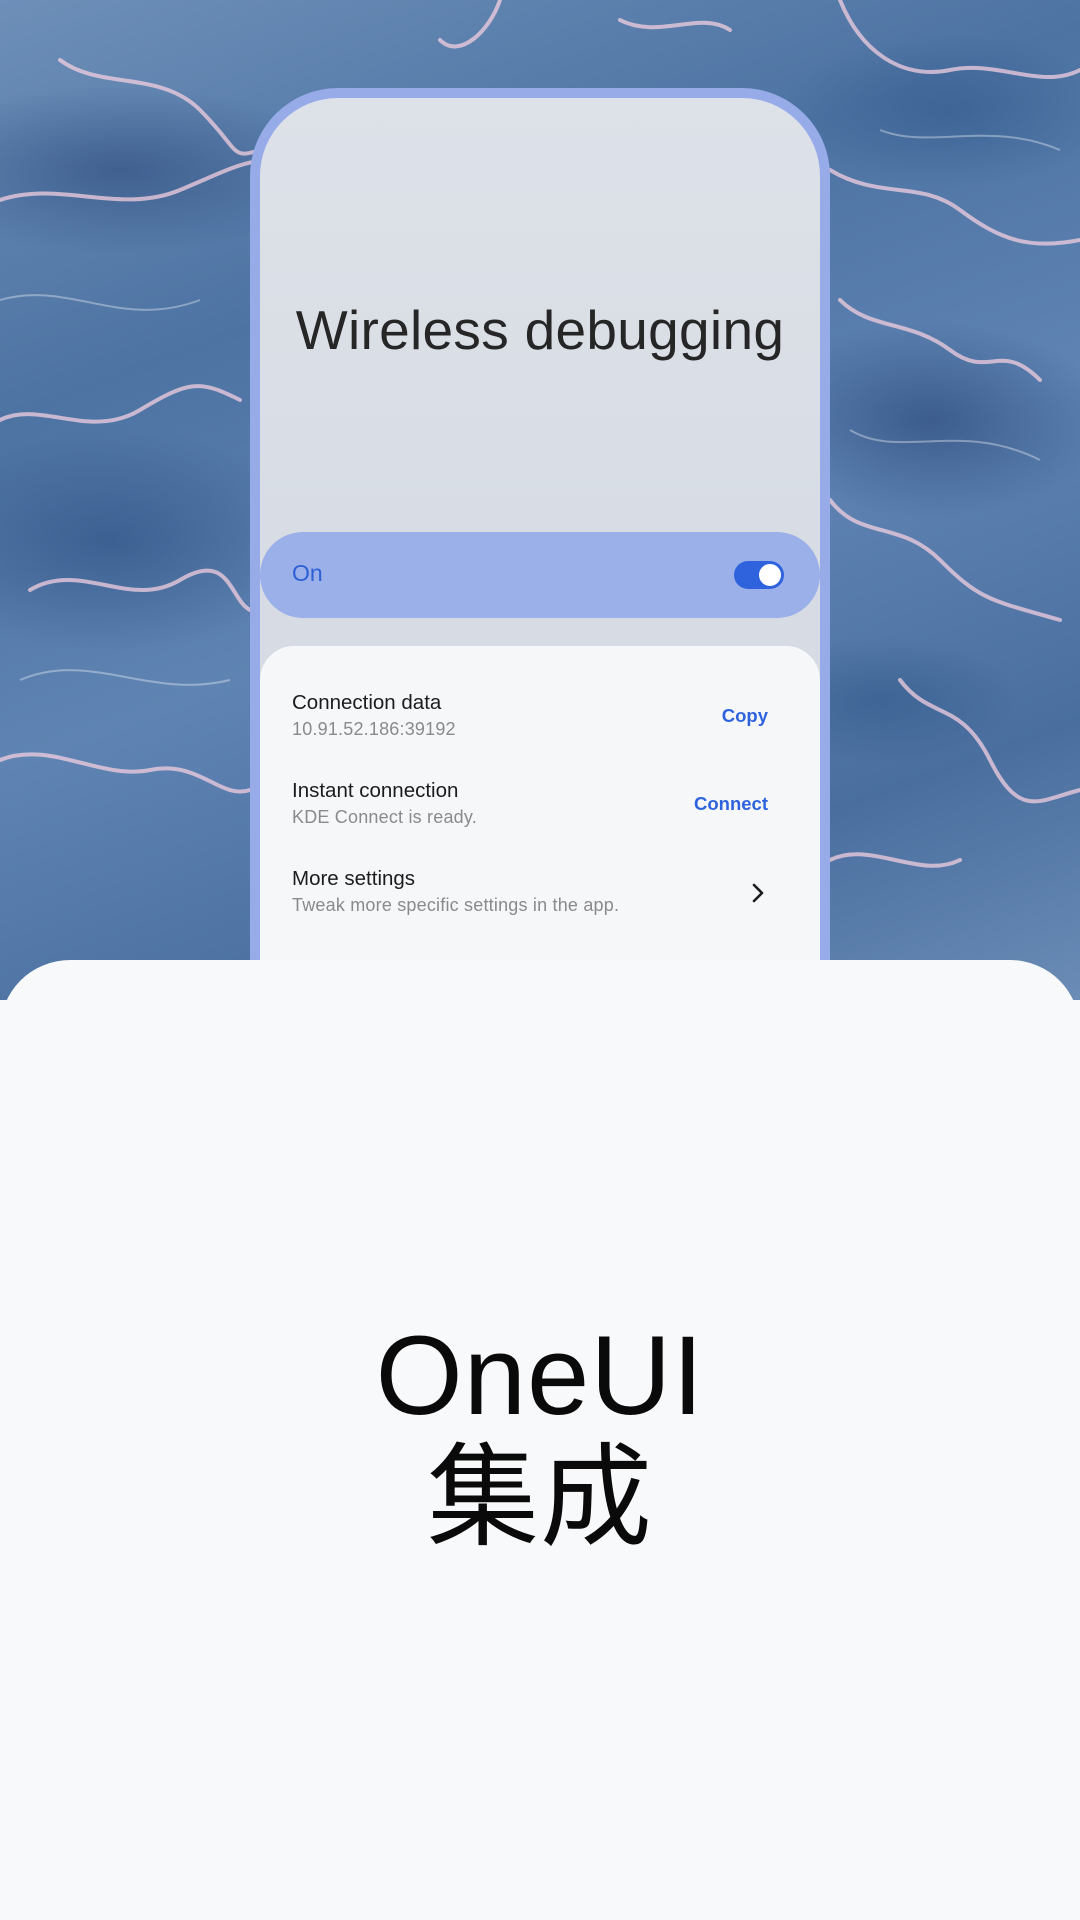 The image size is (1080, 1920). Describe the element at coordinates (540, 575) in the screenshot. I see `main-toggle-bar: On` at that location.